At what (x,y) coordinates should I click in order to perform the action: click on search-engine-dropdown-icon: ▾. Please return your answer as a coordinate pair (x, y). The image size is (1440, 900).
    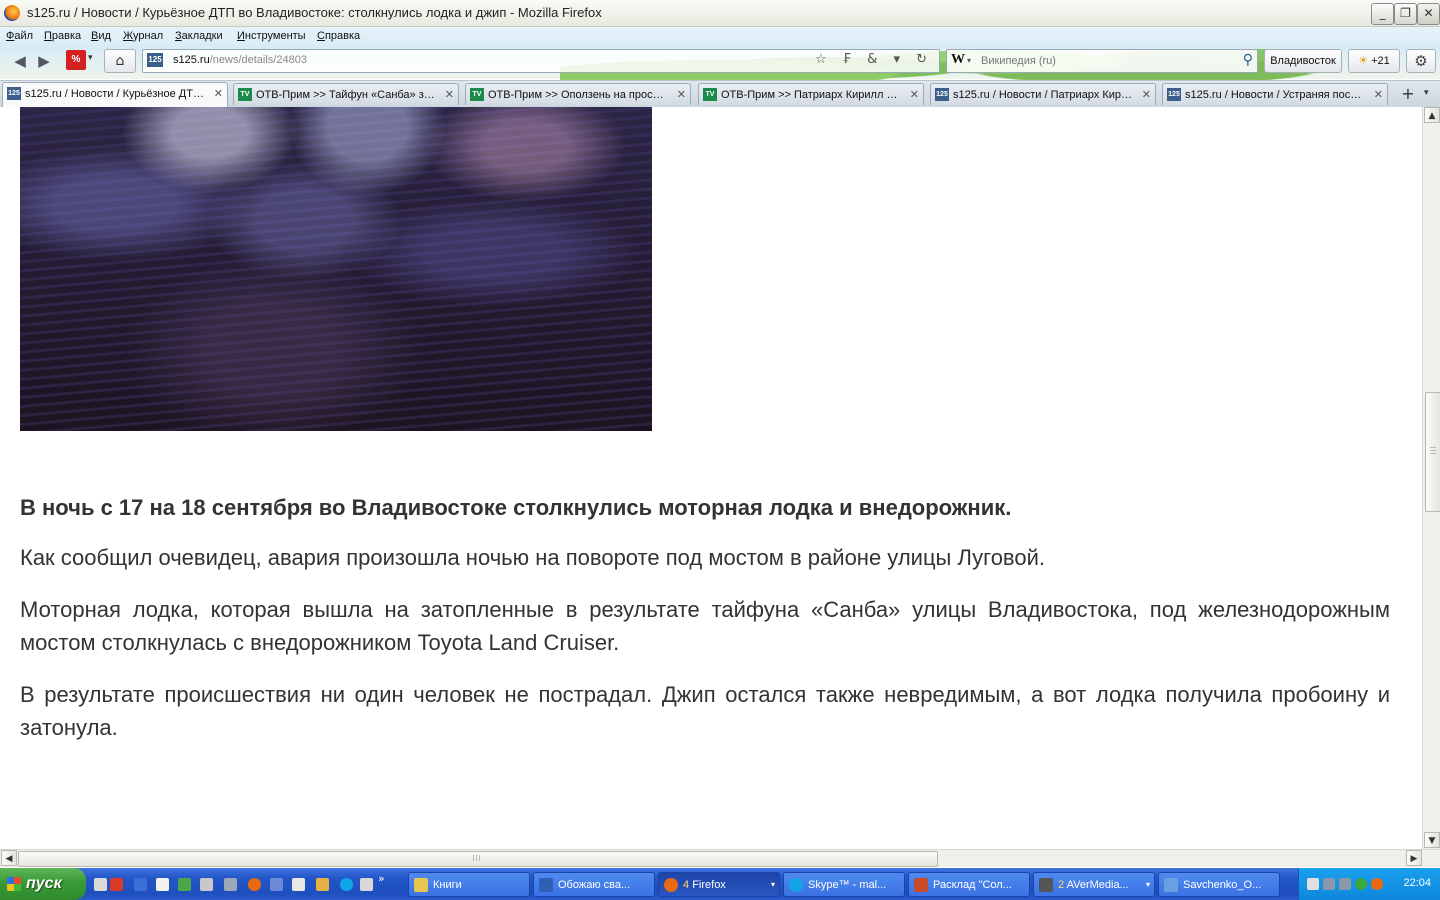
    Looking at the image, I should click on (969, 60).